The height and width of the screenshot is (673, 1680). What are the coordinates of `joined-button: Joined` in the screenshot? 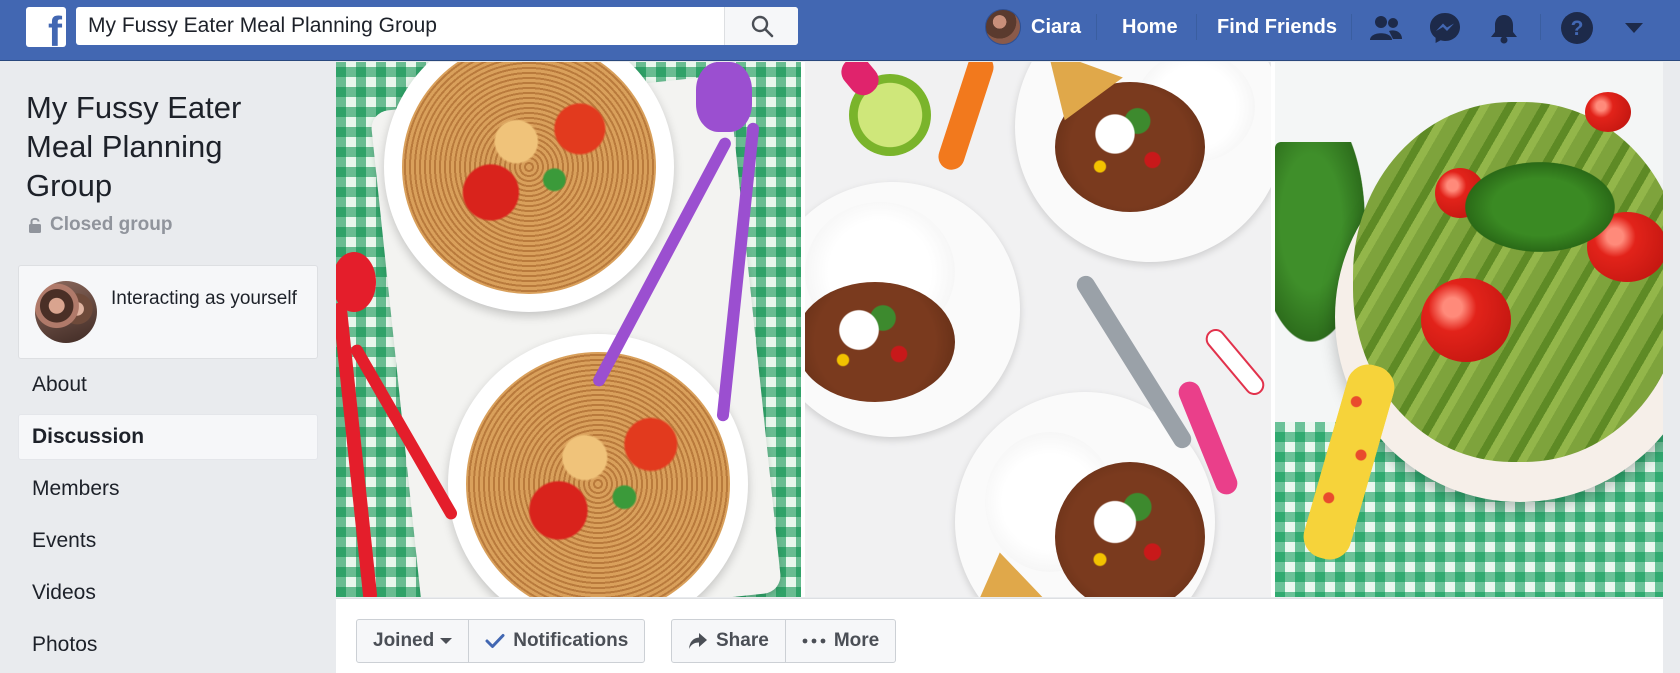 It's located at (412, 641).